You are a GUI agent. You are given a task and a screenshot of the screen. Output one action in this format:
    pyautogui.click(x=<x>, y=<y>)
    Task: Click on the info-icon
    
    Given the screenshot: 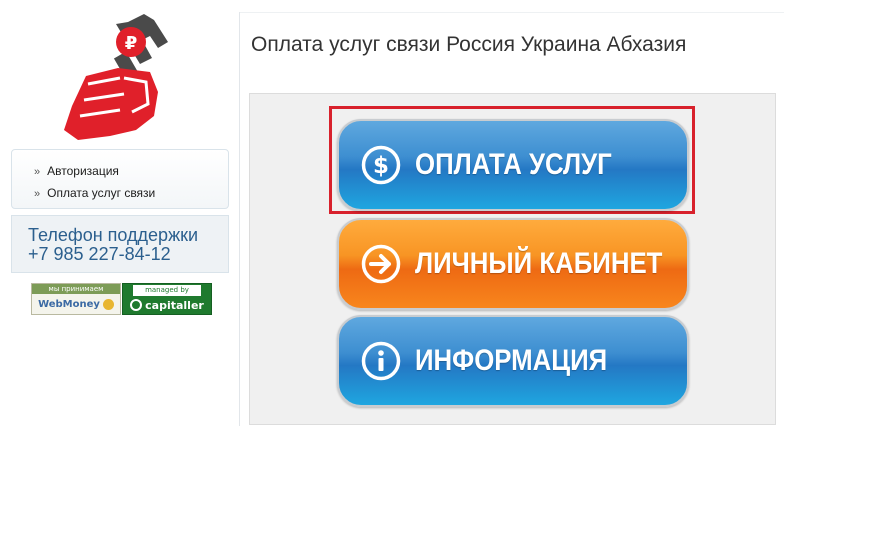 What is the action you would take?
    pyautogui.click(x=381, y=361)
    